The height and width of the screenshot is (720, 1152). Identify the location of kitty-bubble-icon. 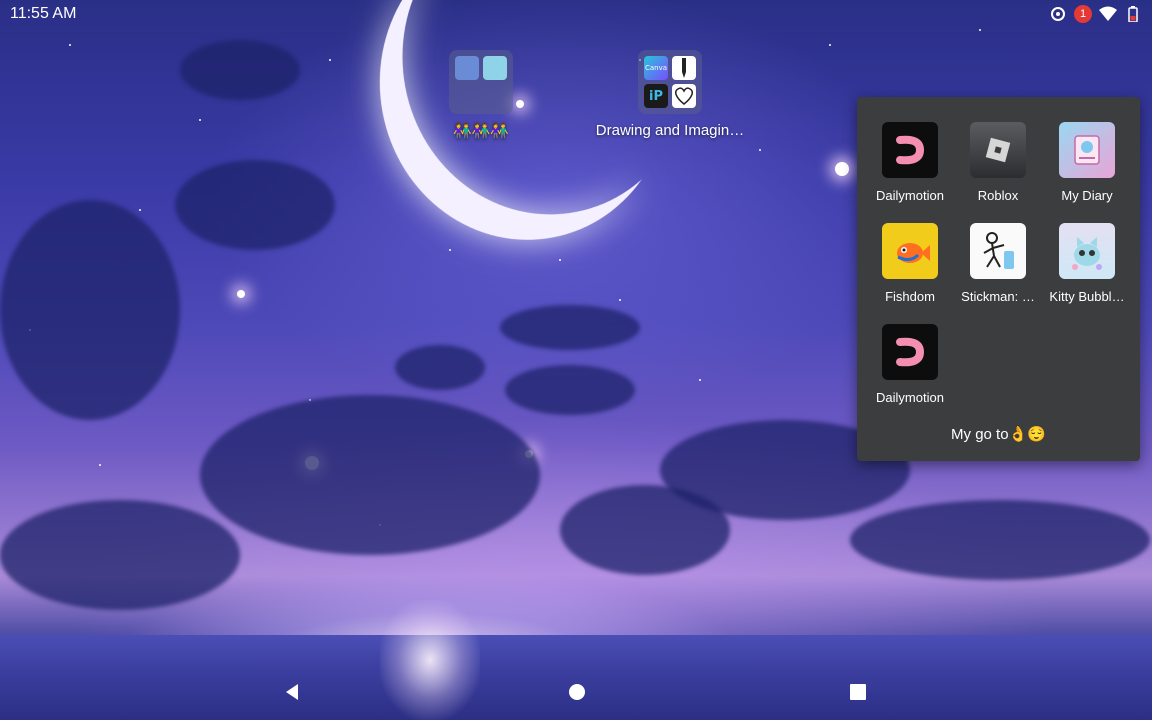
(1087, 251).